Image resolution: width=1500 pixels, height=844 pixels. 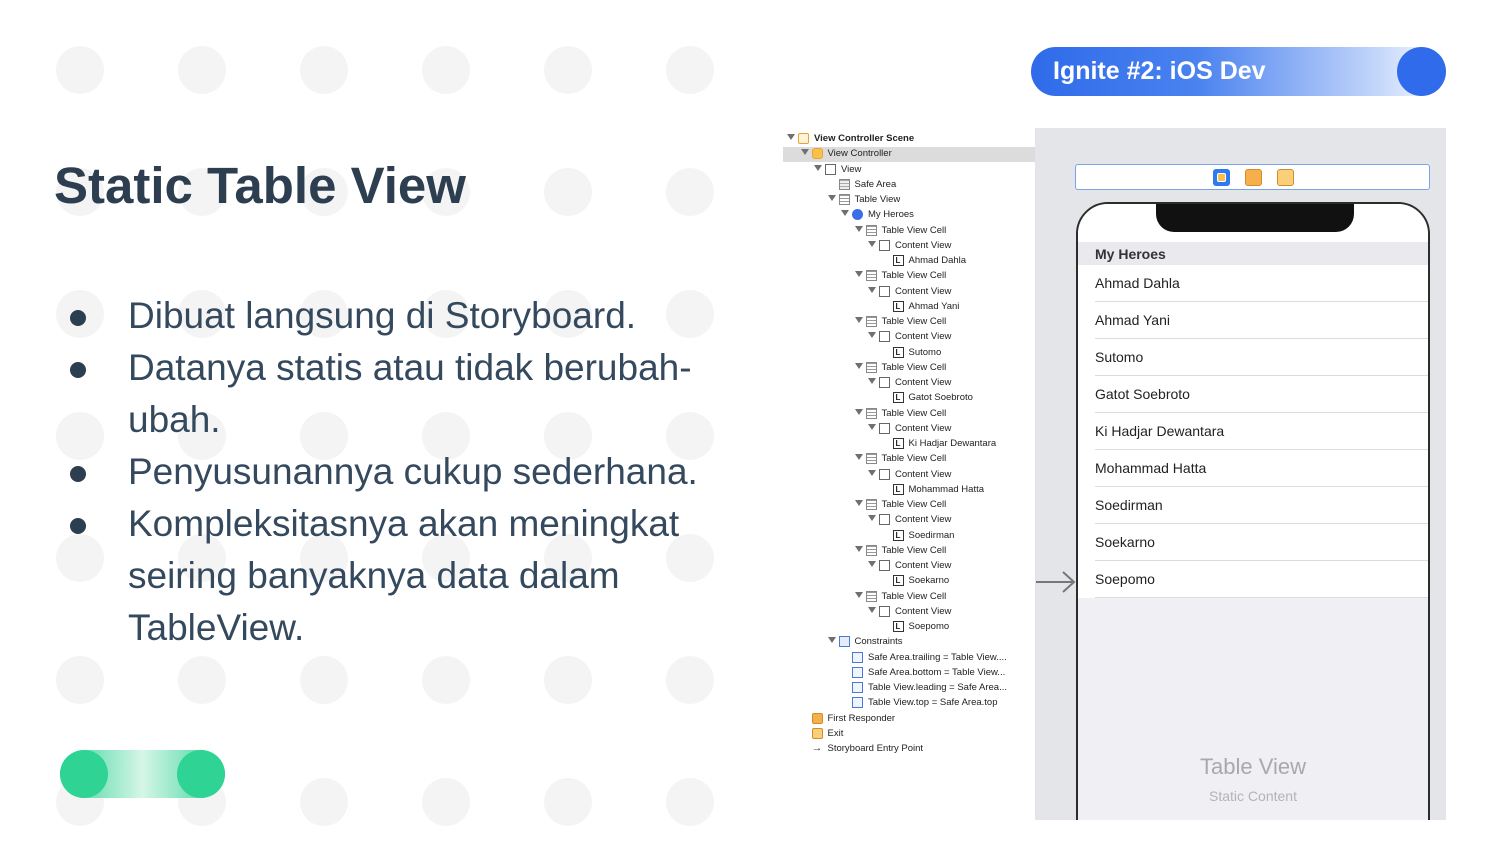 I want to click on table-cell: Soepomo, so click(x=1253, y=579).